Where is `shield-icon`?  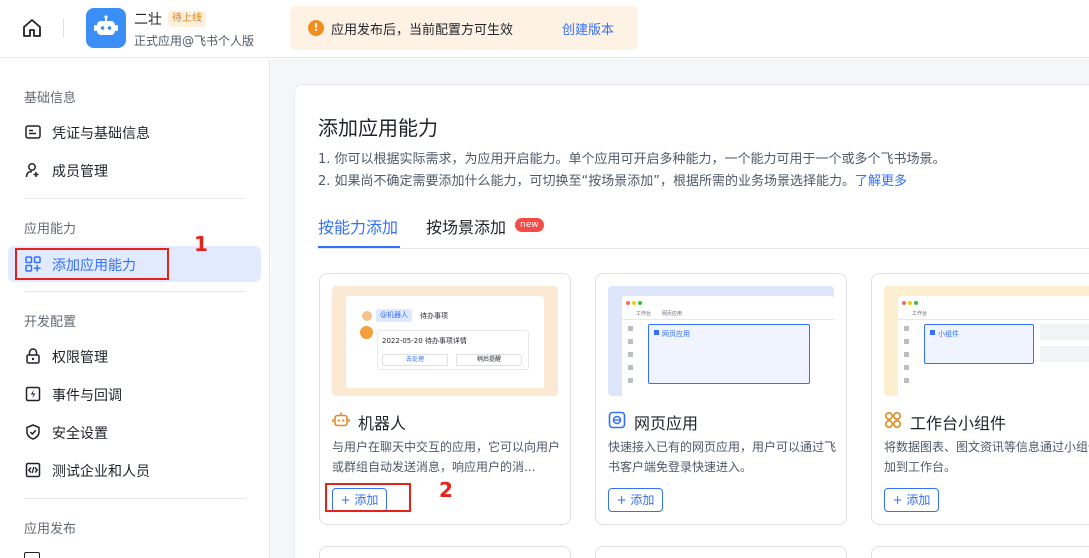 shield-icon is located at coordinates (33, 432).